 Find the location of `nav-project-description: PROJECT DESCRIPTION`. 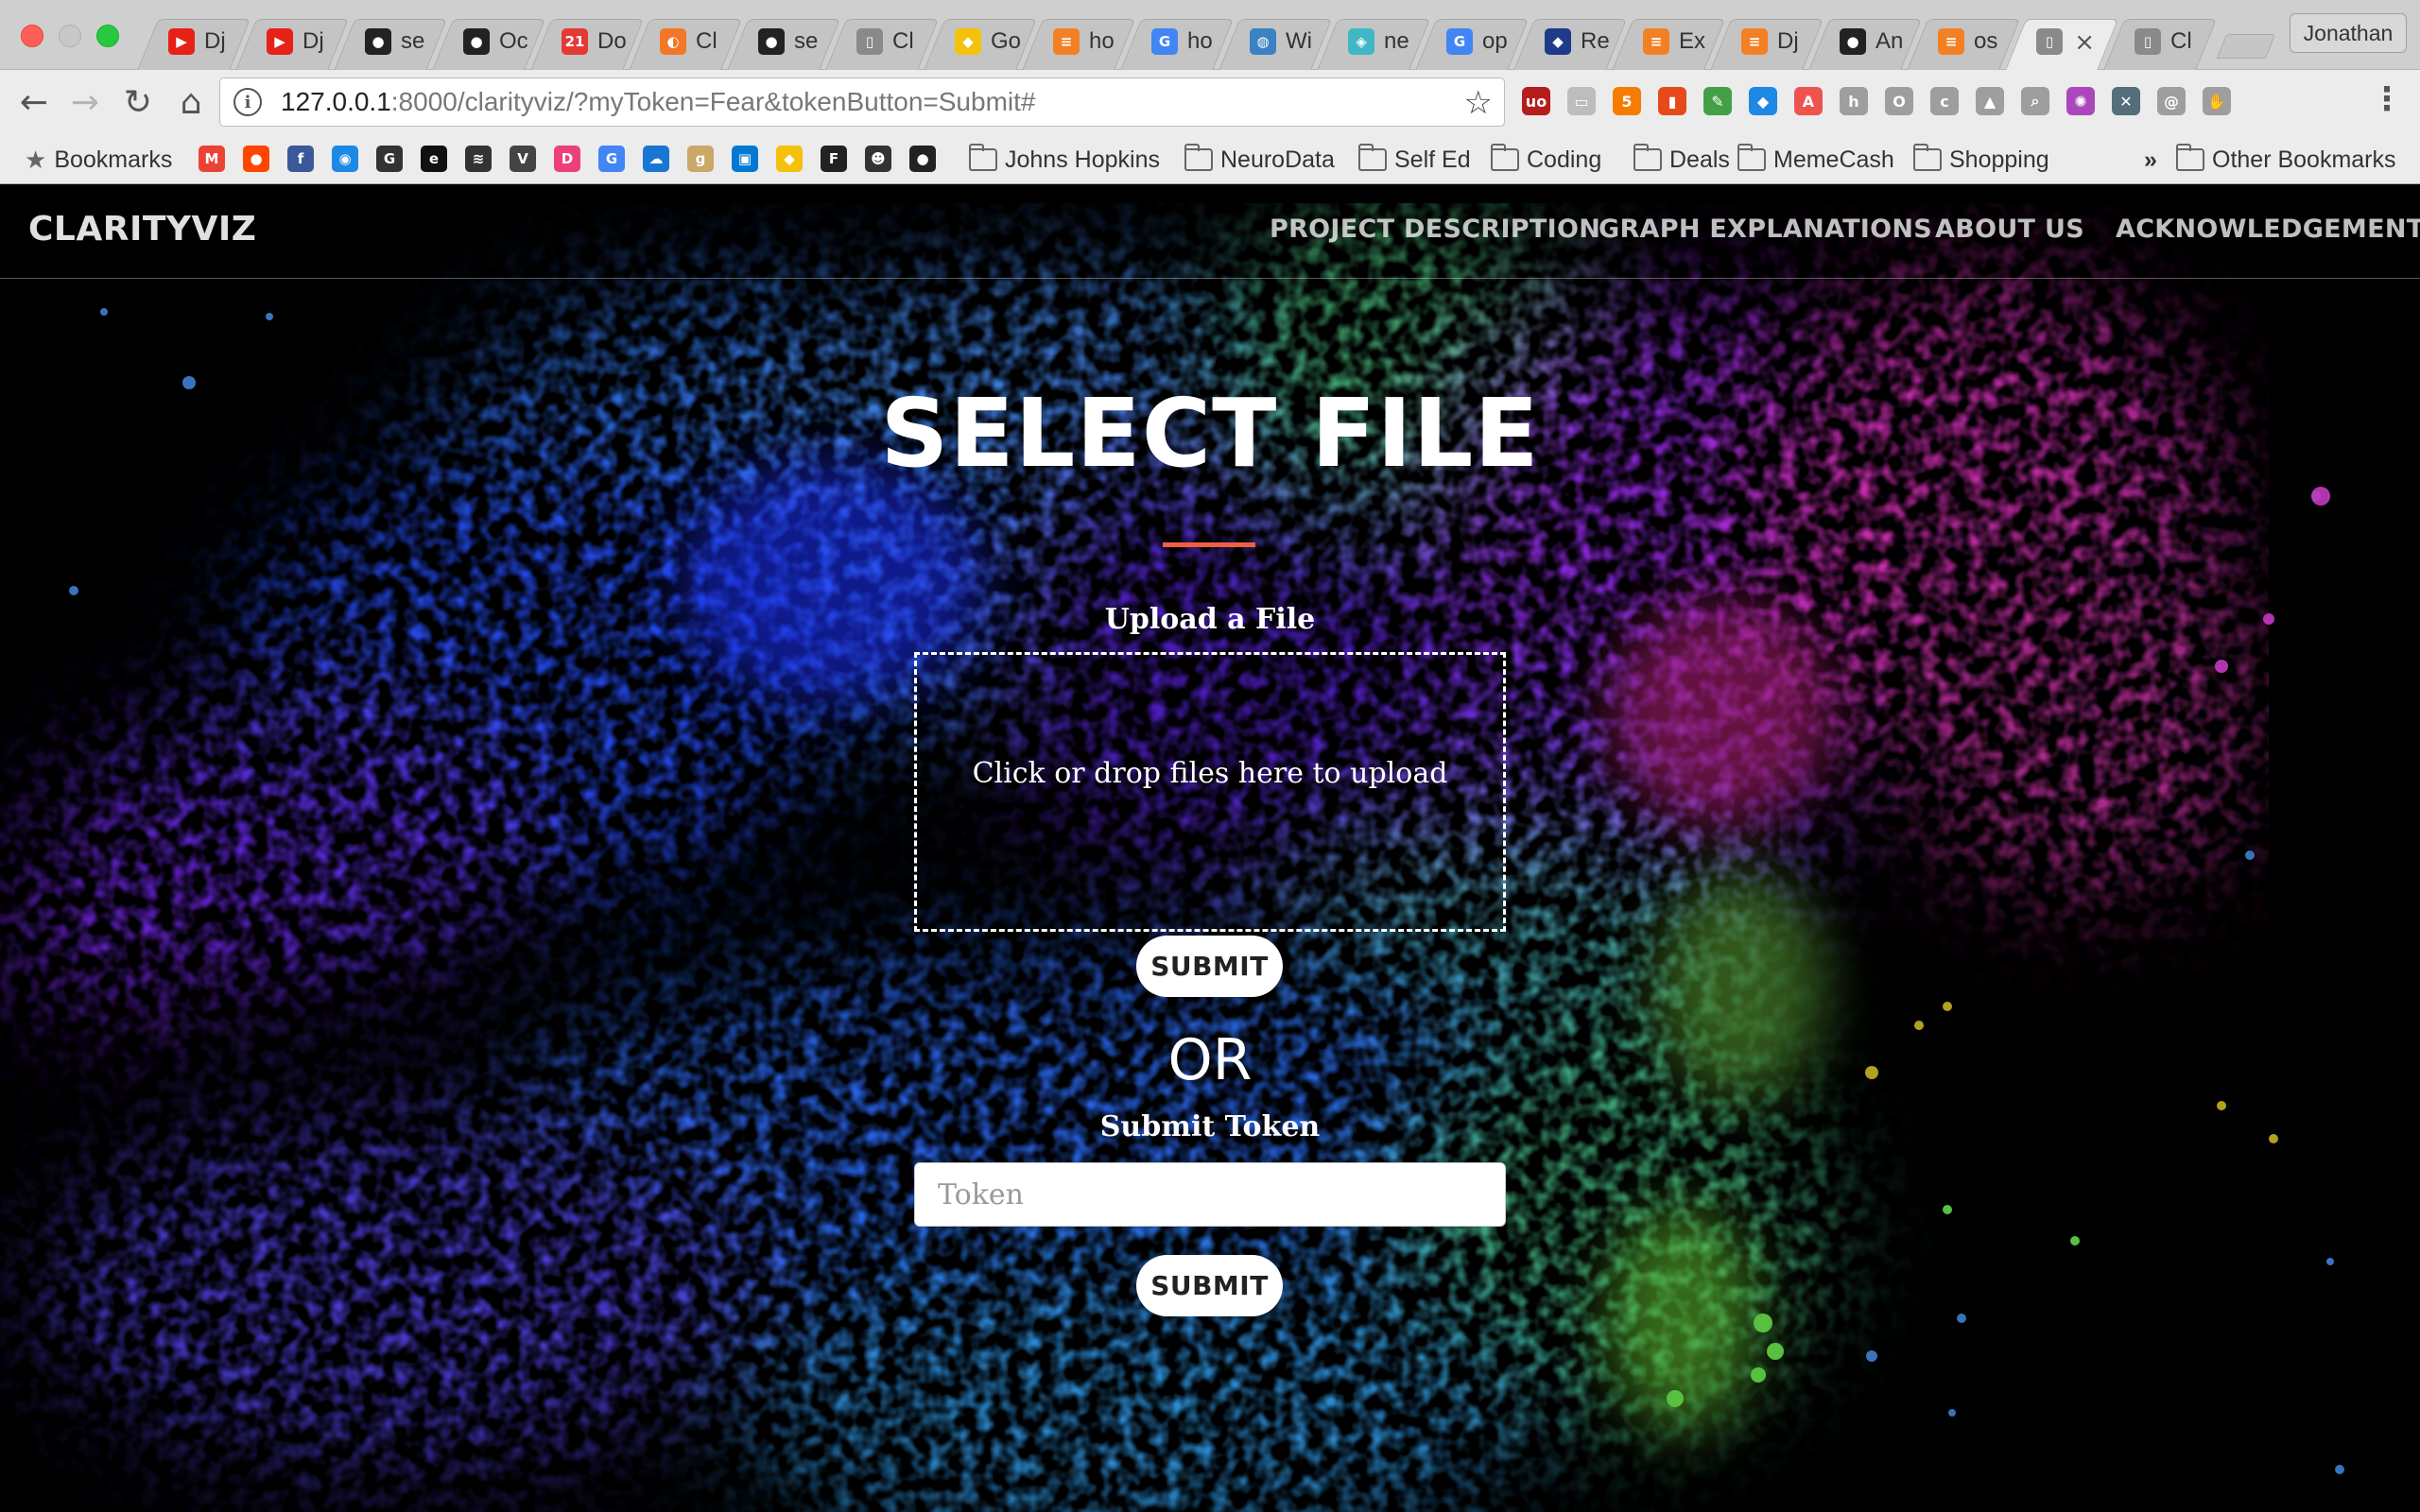

nav-project-description: PROJECT DESCRIPTION is located at coordinates (1435, 229).